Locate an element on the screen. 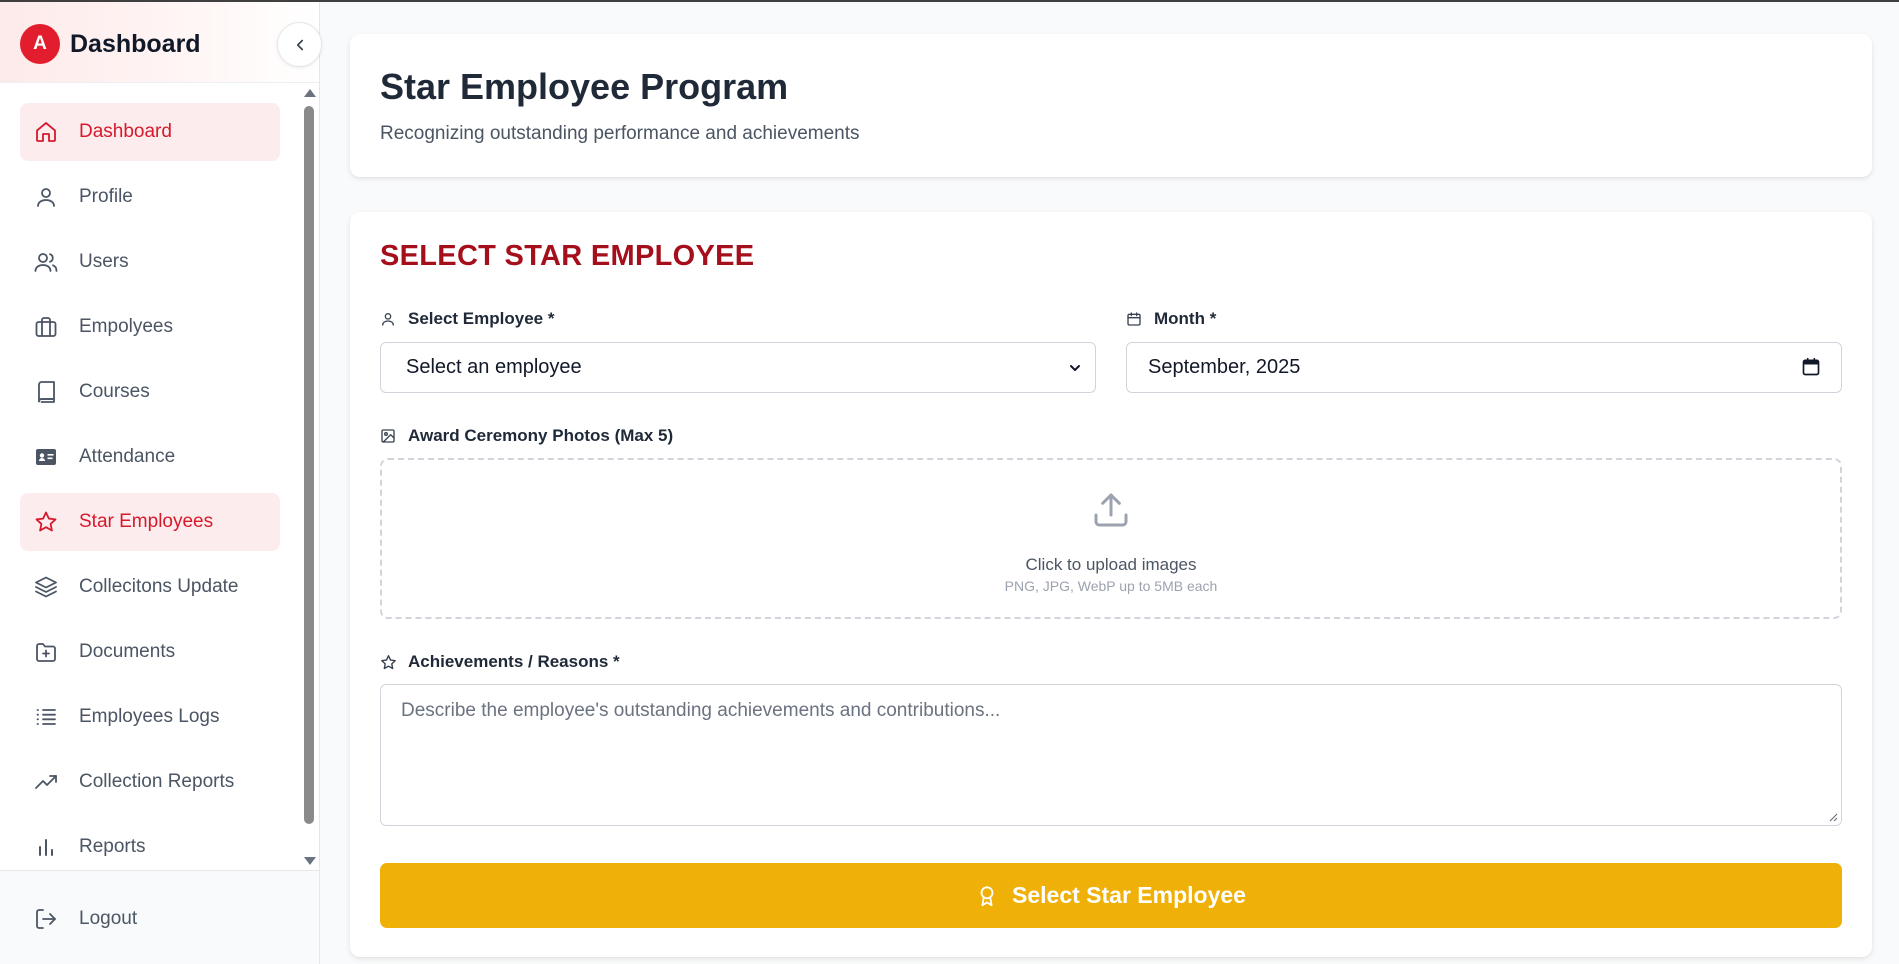 The width and height of the screenshot is (1899, 964). sidebar-item-profile: Profile is located at coordinates (150, 197).